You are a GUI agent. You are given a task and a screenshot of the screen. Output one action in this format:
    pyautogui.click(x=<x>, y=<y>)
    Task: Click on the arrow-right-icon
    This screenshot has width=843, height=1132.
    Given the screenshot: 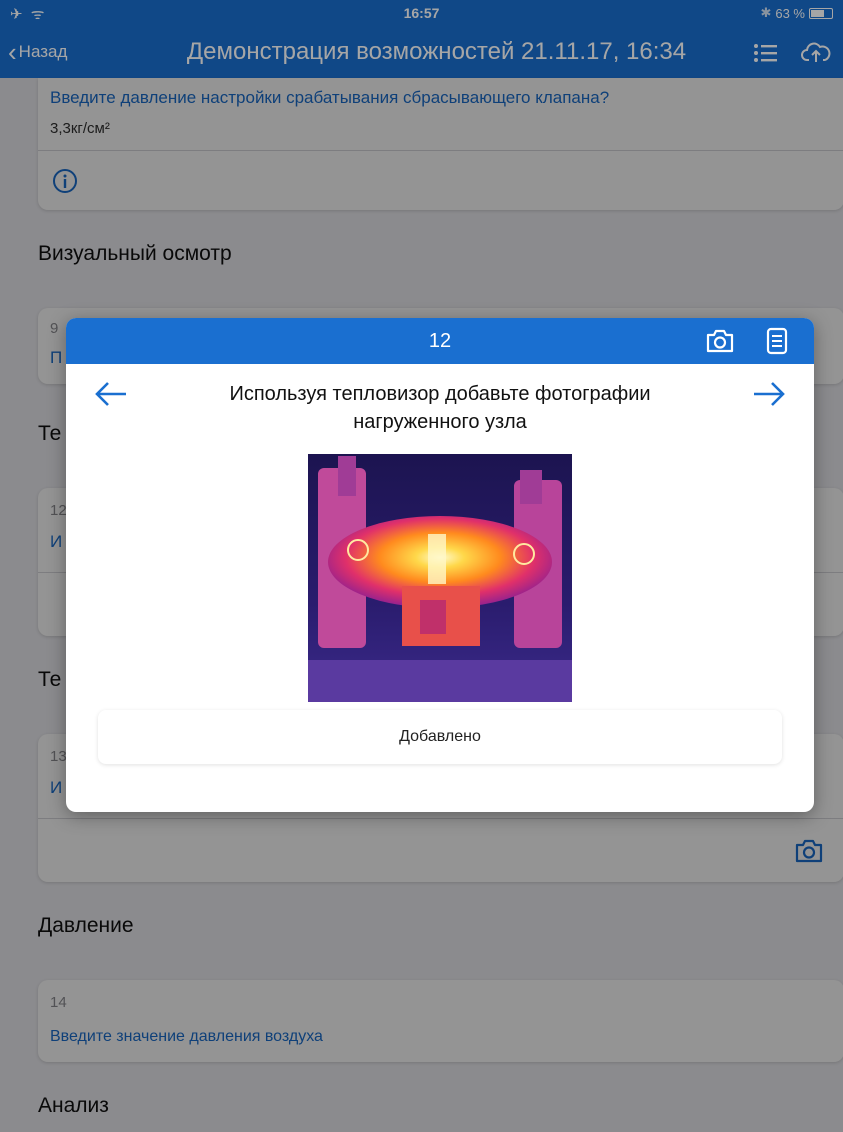 What is the action you would take?
    pyautogui.click(x=769, y=394)
    